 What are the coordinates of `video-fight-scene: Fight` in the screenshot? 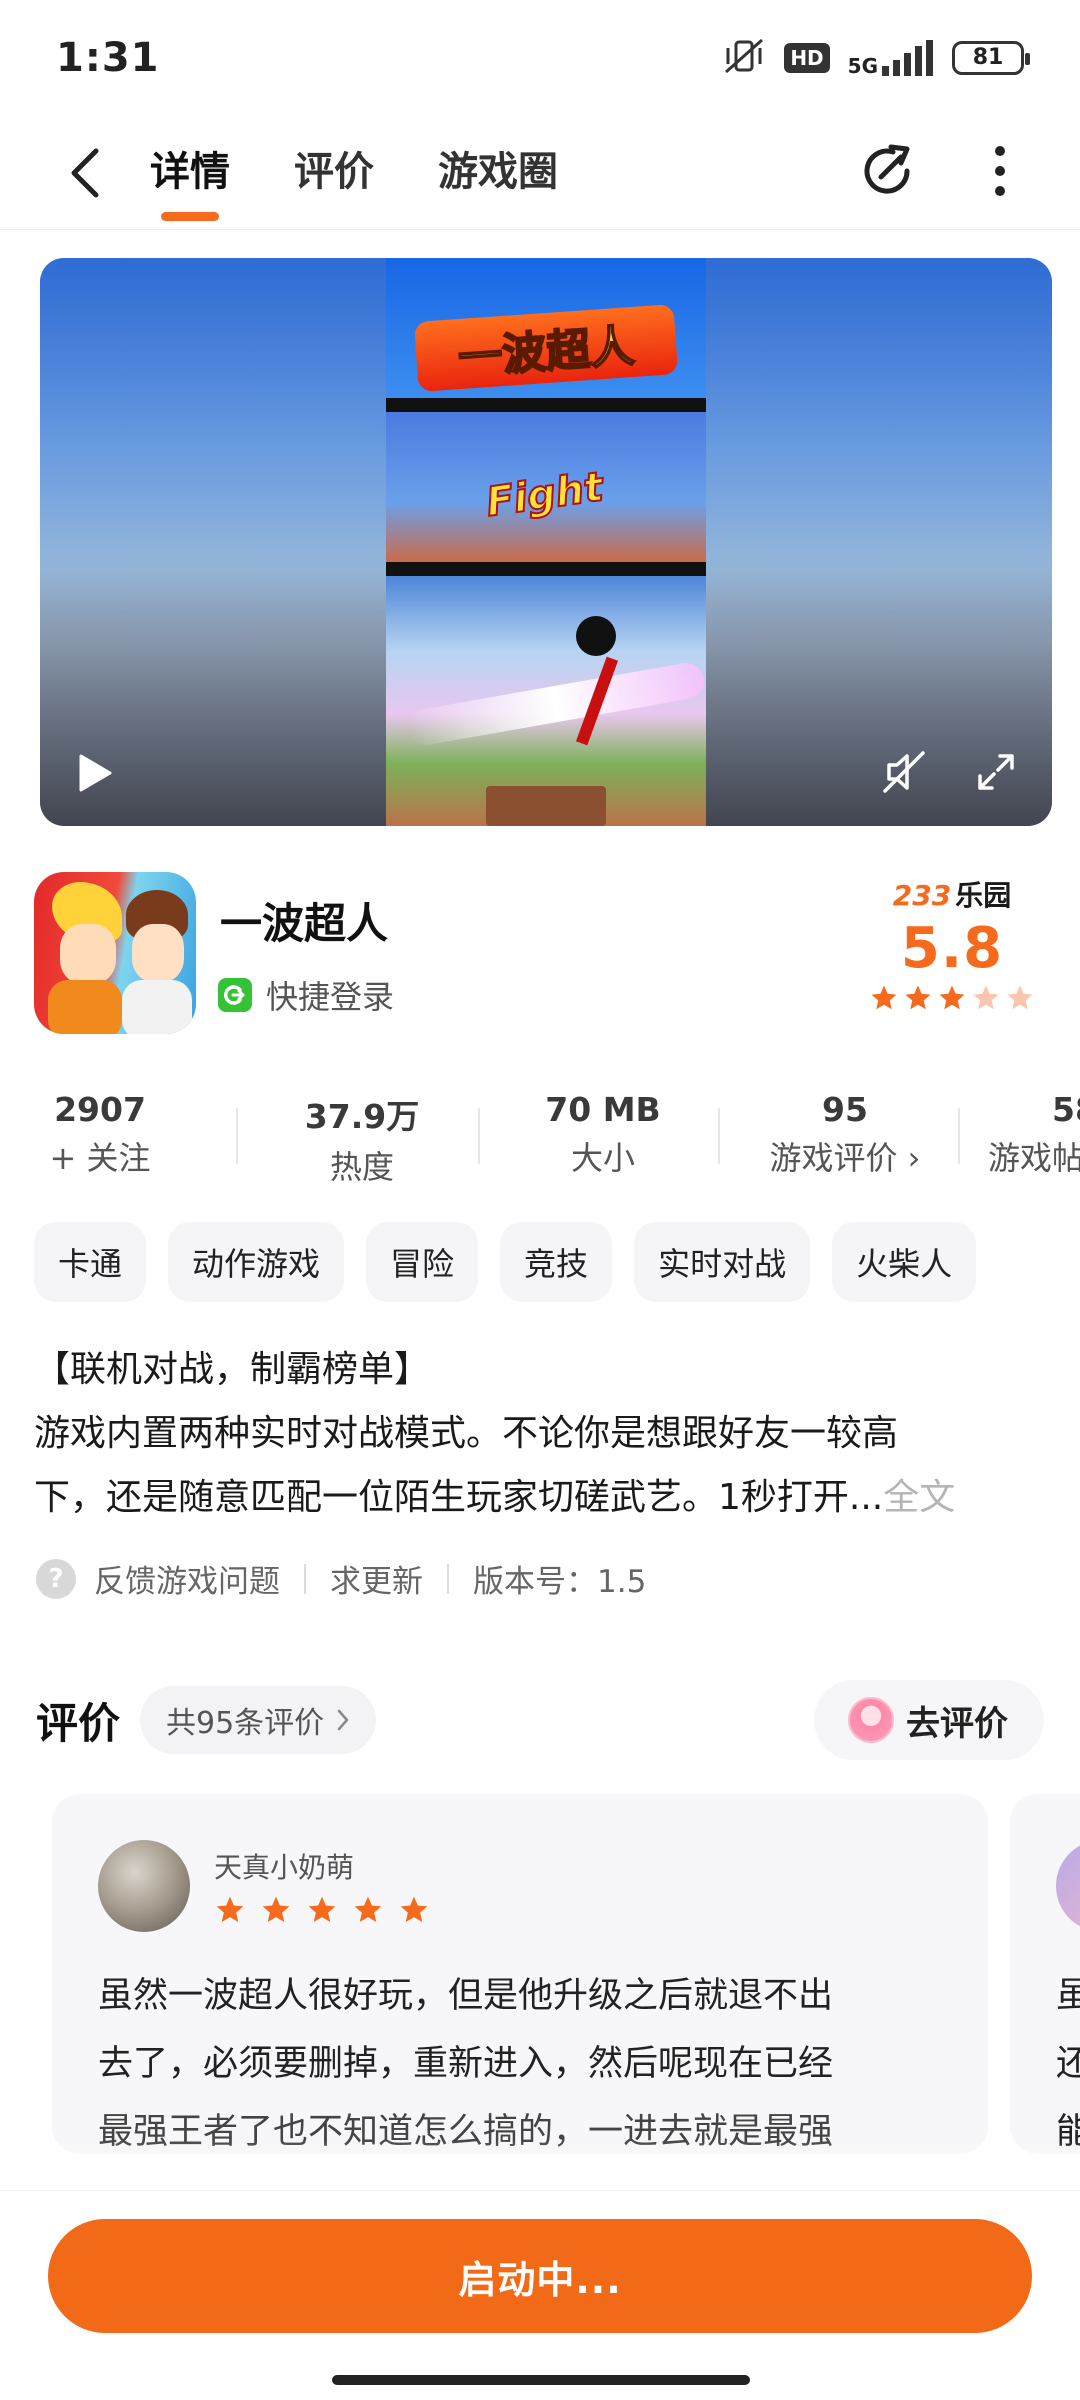 It's located at (546, 487).